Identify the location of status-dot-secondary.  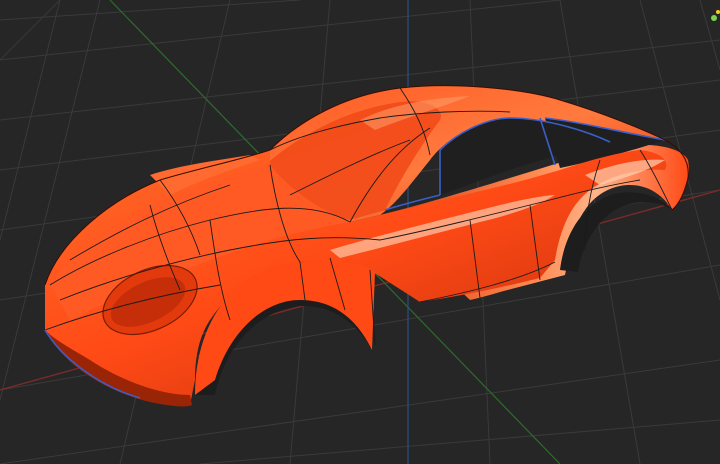
(718, 12).